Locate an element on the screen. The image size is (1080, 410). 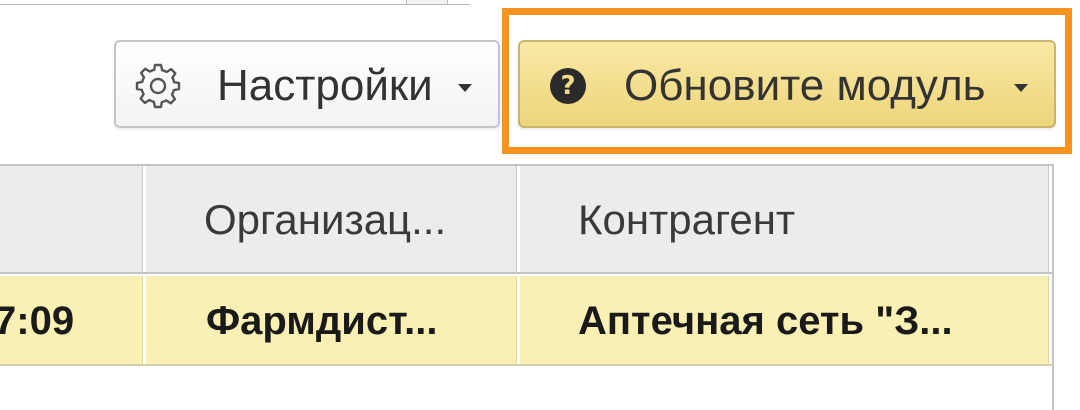
question-circle-icon: ? is located at coordinates (568, 86).